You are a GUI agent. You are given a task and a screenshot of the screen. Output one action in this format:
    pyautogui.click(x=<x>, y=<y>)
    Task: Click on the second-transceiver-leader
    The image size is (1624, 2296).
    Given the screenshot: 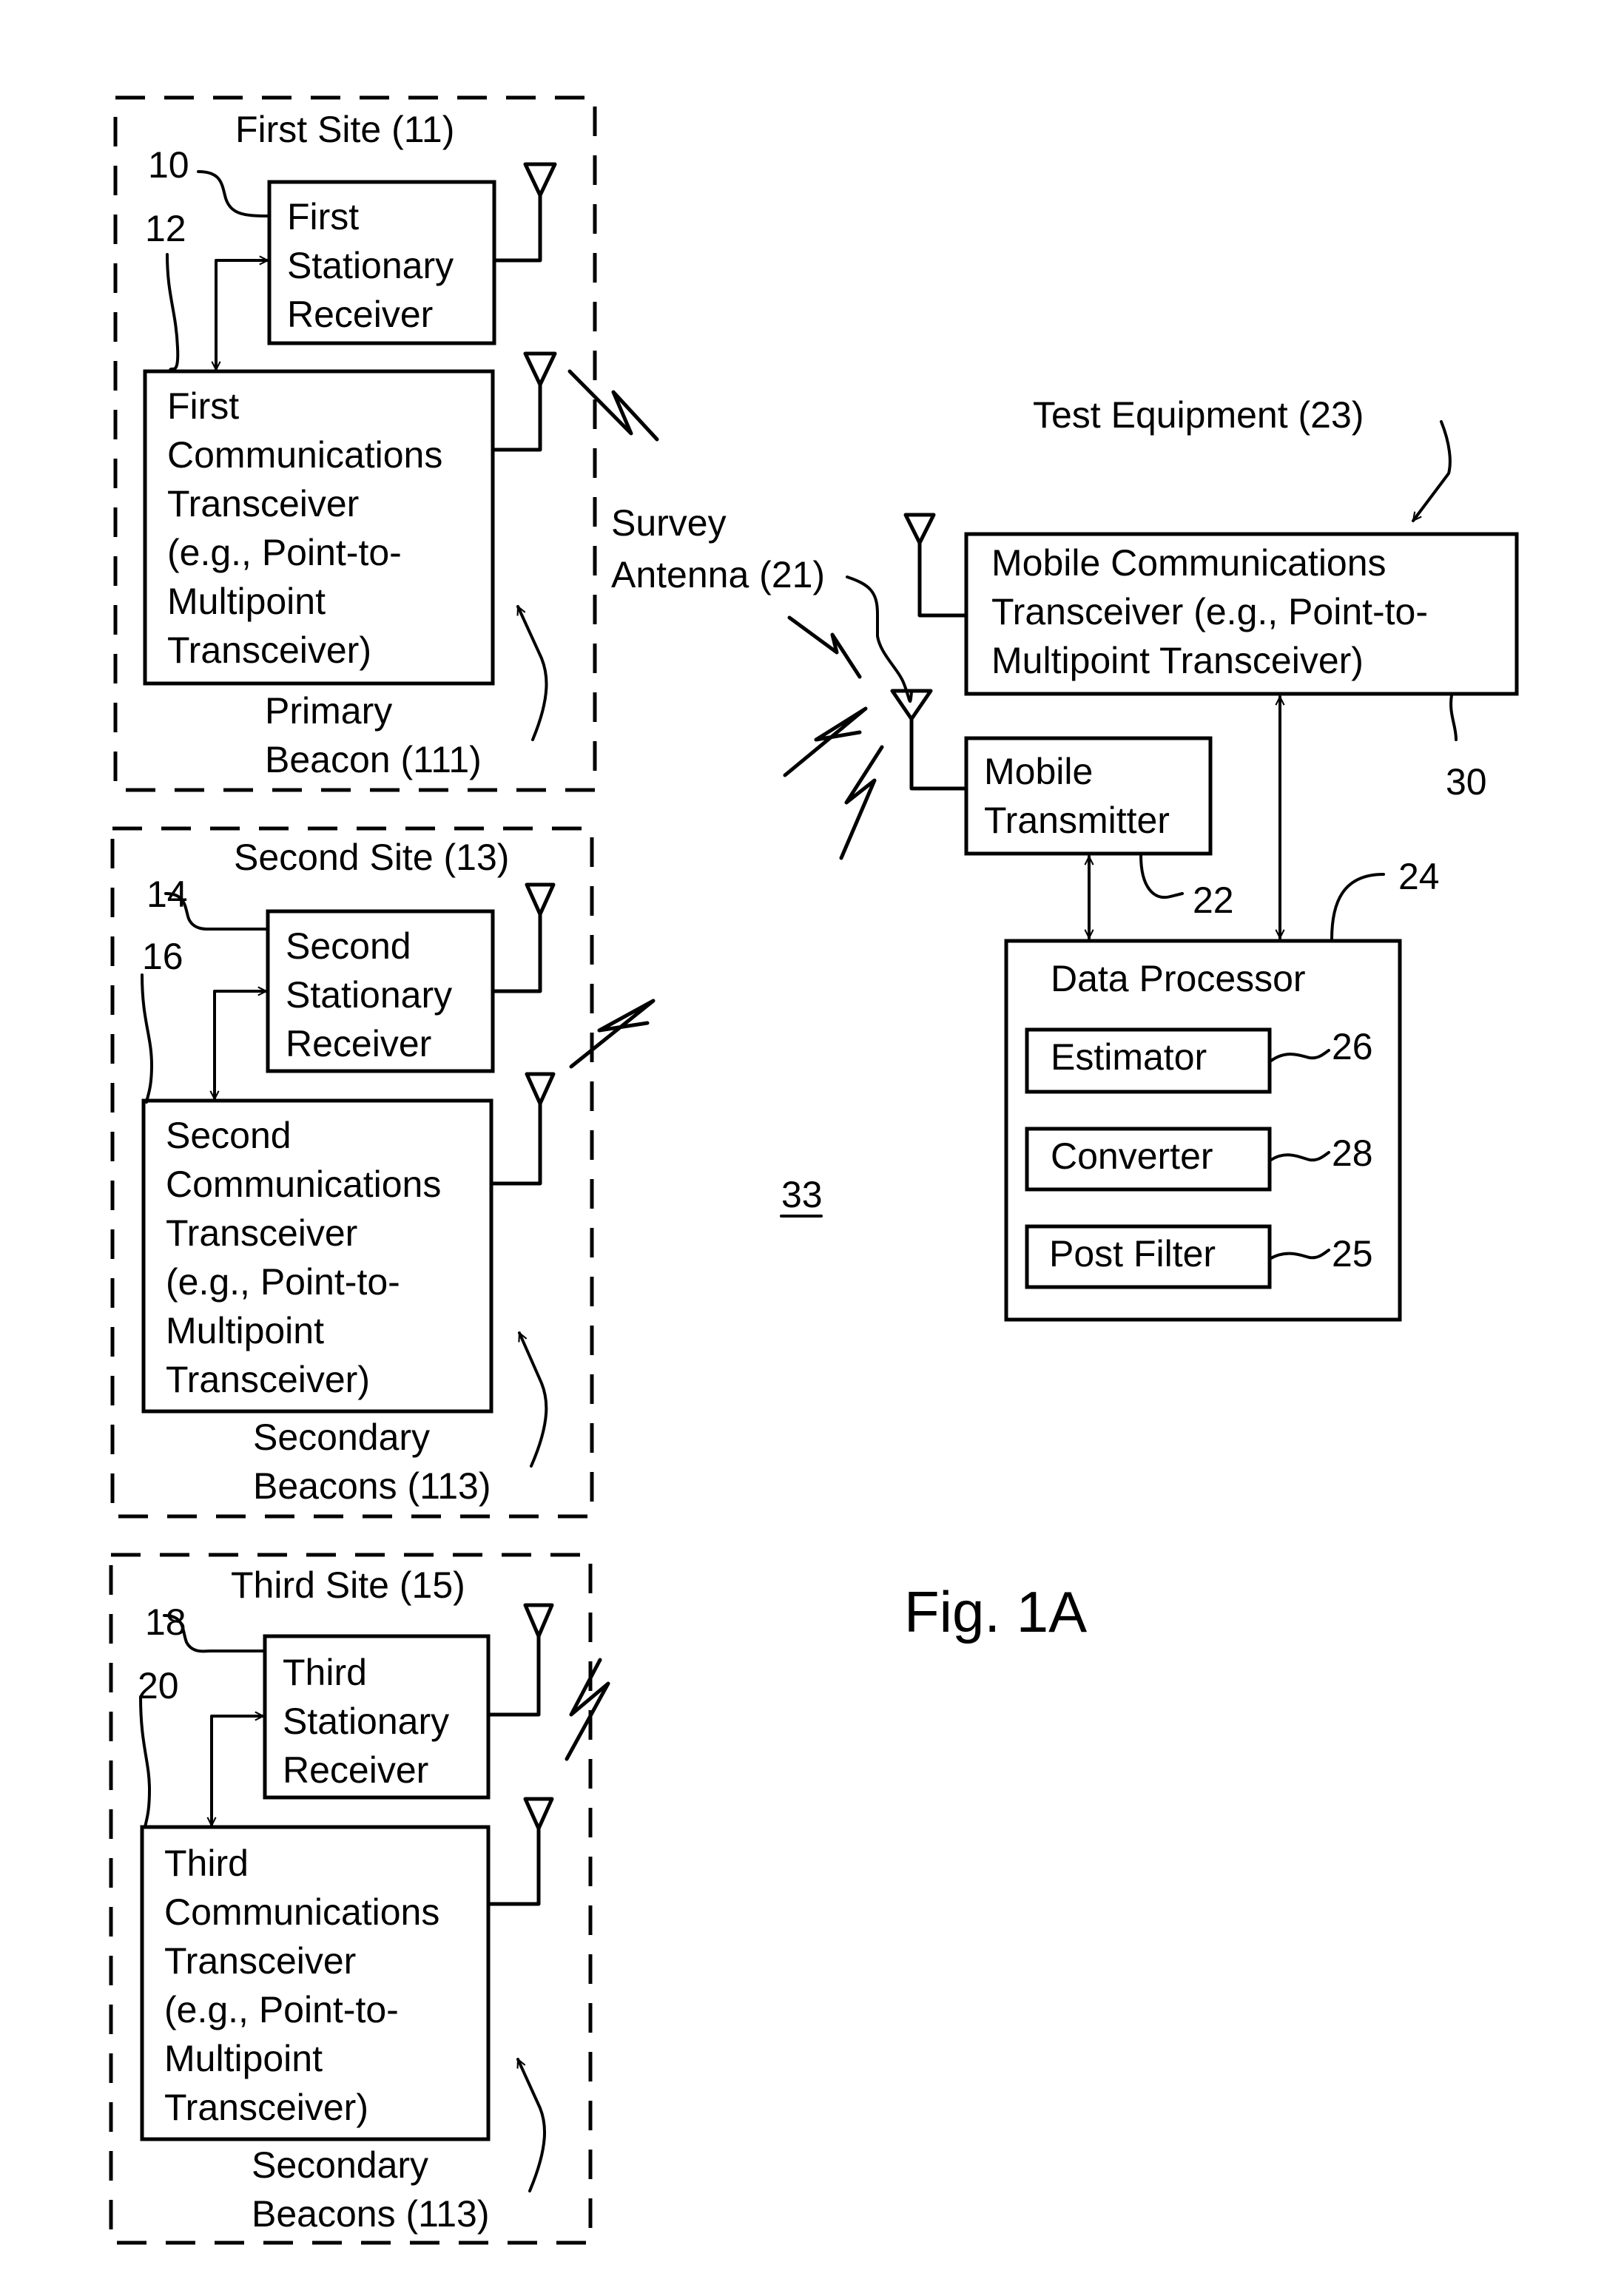 What is the action you would take?
    pyautogui.click(x=147, y=1039)
    